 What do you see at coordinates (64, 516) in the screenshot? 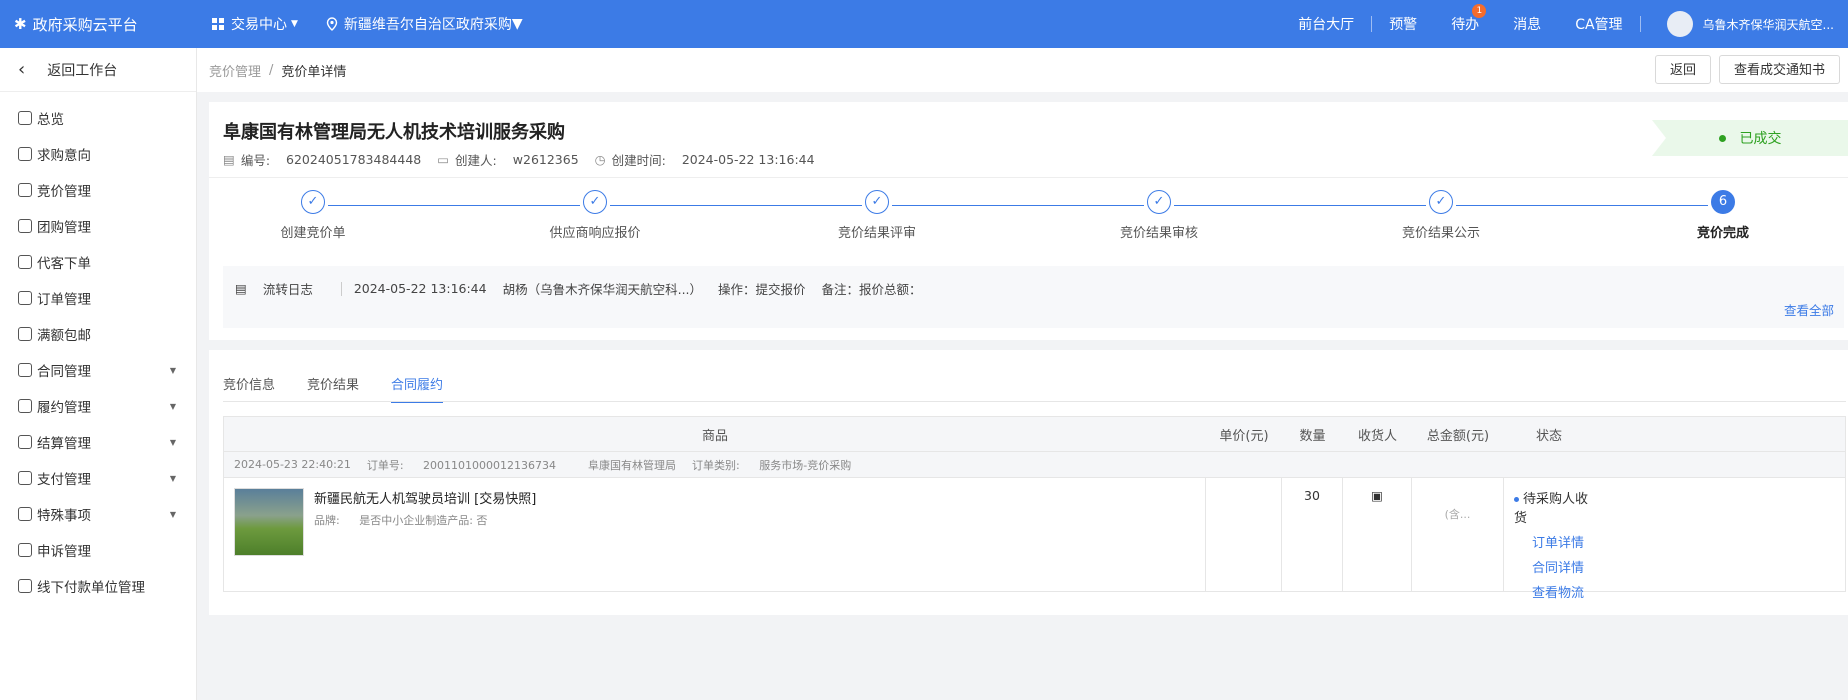
I see `sidebar-item-label: 特殊事项` at bounding box center [64, 516].